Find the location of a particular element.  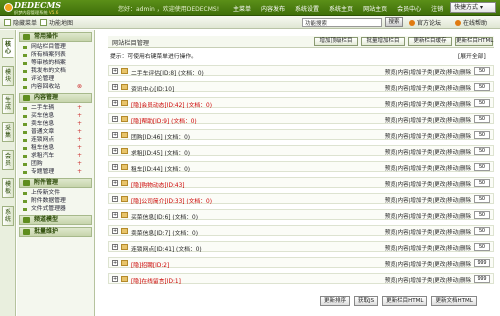

sidebar-item-sell-car: 卖车信息 + is located at coordinates (55, 124).